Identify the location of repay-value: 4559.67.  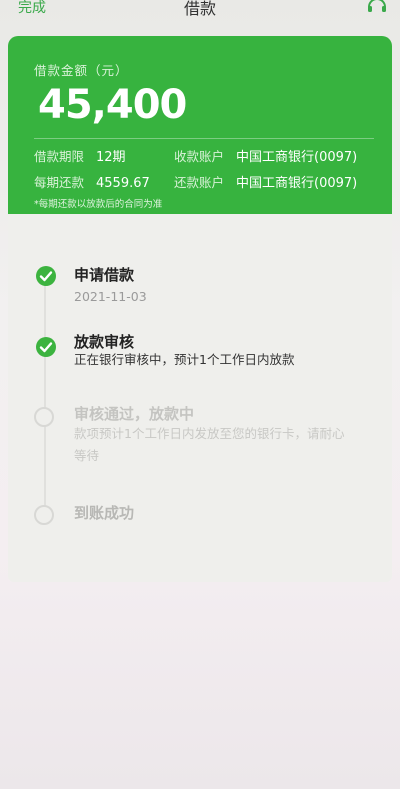
(123, 183).